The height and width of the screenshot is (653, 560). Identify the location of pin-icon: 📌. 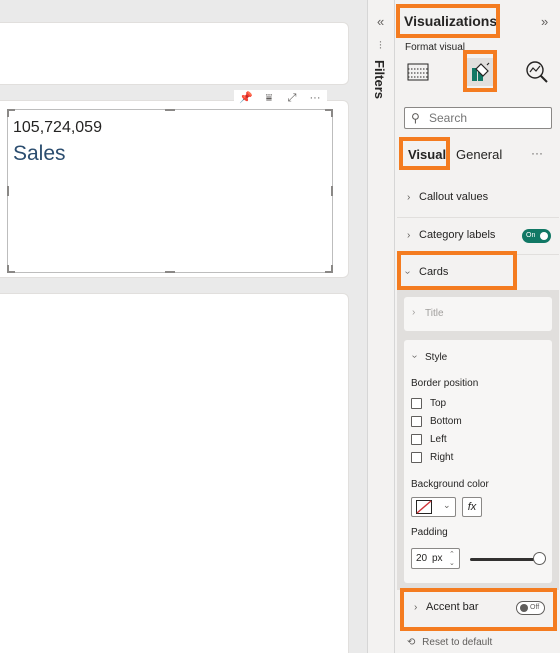
(246, 98).